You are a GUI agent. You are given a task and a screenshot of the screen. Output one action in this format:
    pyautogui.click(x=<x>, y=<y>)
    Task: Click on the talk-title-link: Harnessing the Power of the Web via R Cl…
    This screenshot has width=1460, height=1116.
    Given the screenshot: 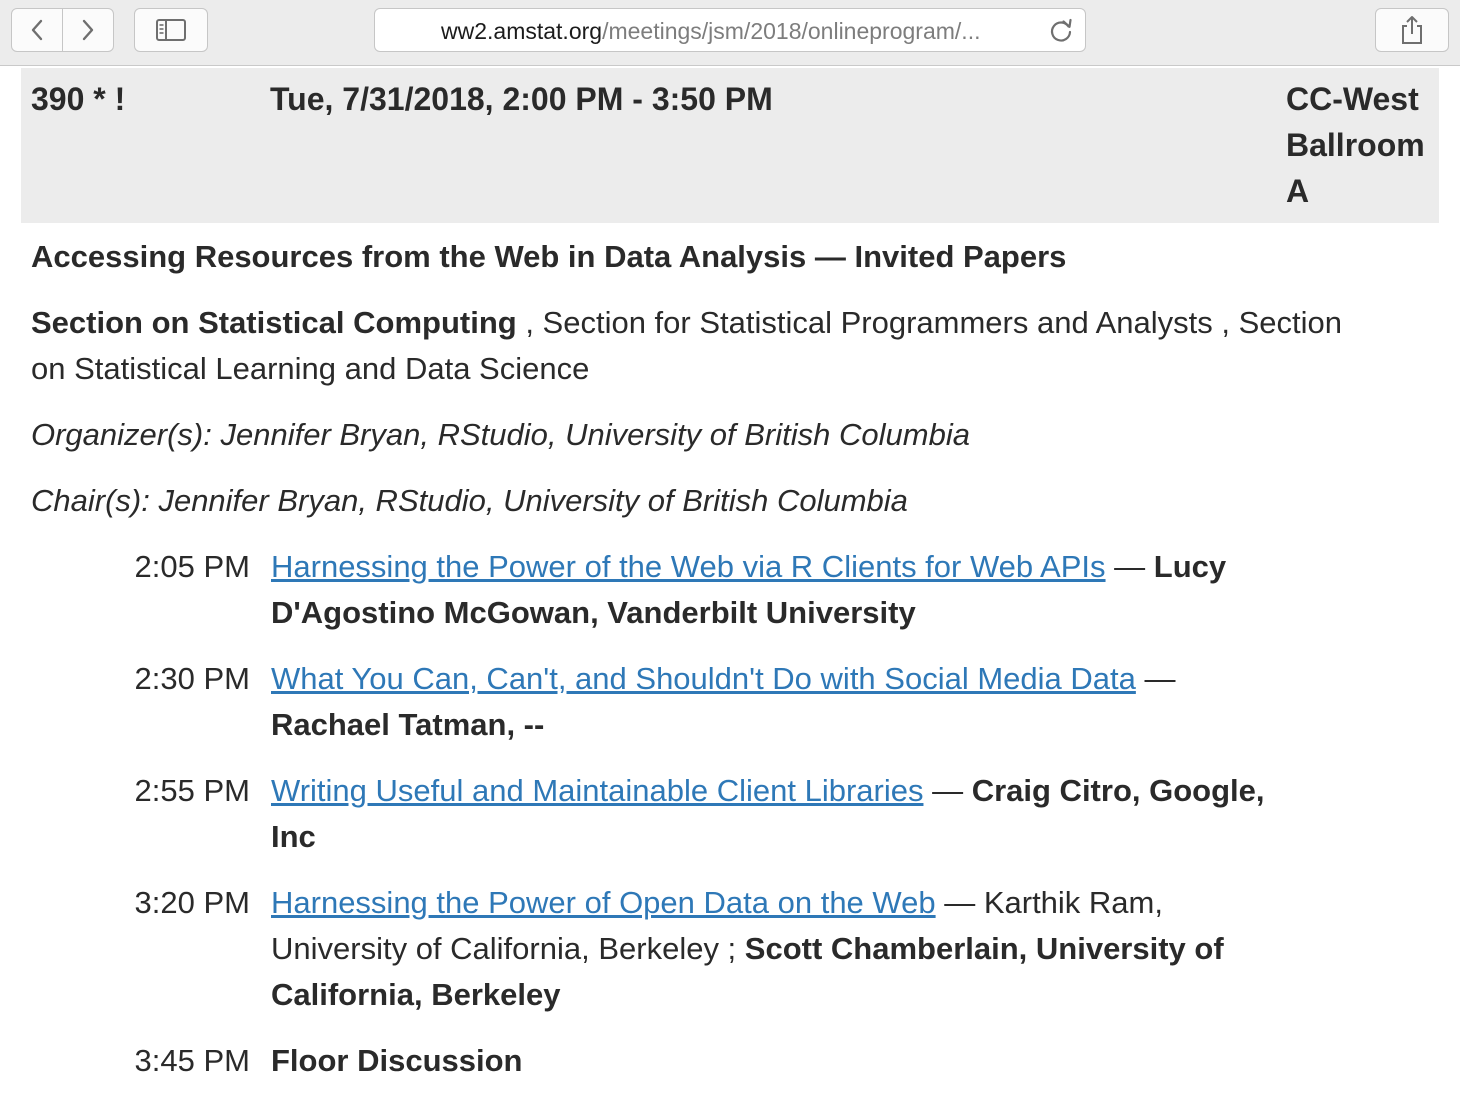 What is the action you would take?
    pyautogui.click(x=688, y=566)
    